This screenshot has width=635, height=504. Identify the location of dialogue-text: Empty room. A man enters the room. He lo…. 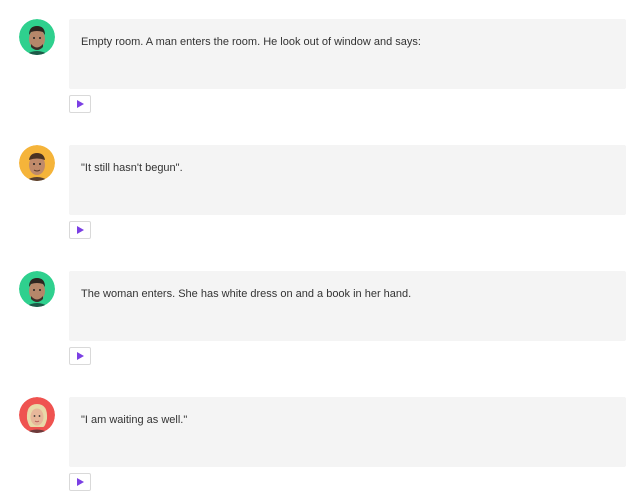
(251, 42).